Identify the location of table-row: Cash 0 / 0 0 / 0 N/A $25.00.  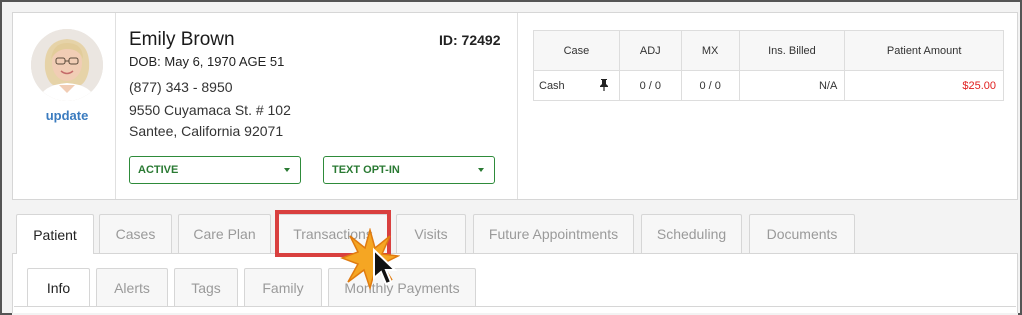
(768, 85).